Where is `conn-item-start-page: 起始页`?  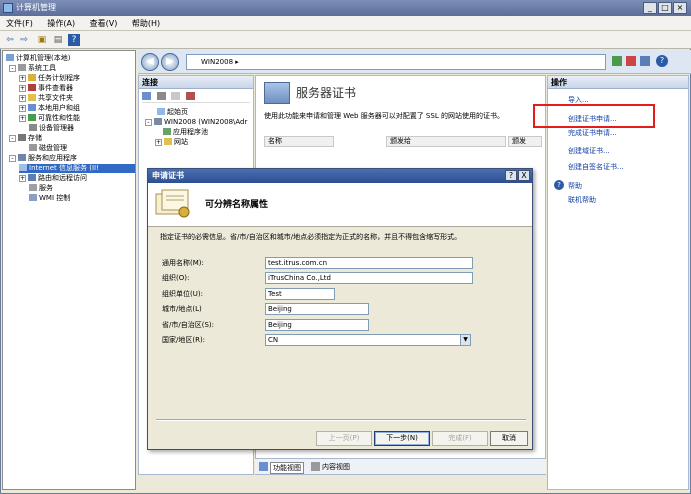 conn-item-start-page: 起始页 is located at coordinates (172, 112).